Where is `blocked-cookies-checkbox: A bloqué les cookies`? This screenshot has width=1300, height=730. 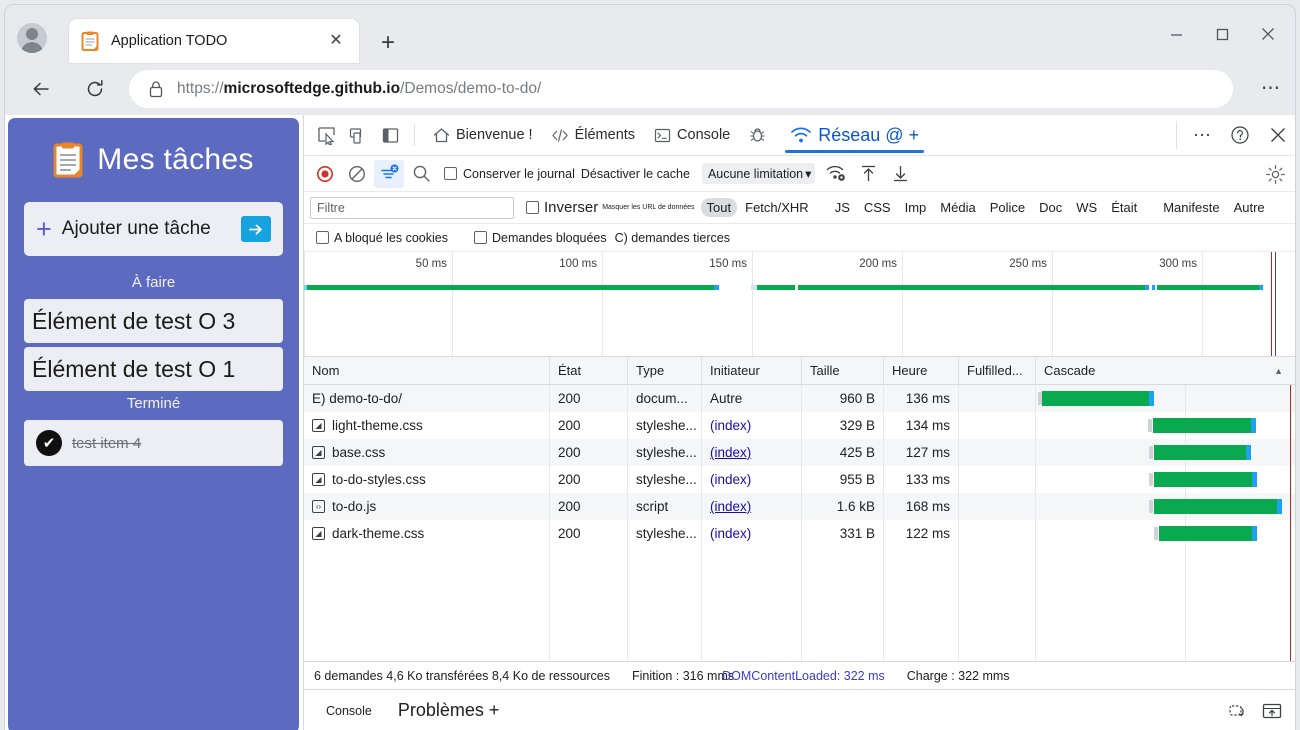
blocked-cookies-checkbox: A bloqué les cookies is located at coordinates (382, 238).